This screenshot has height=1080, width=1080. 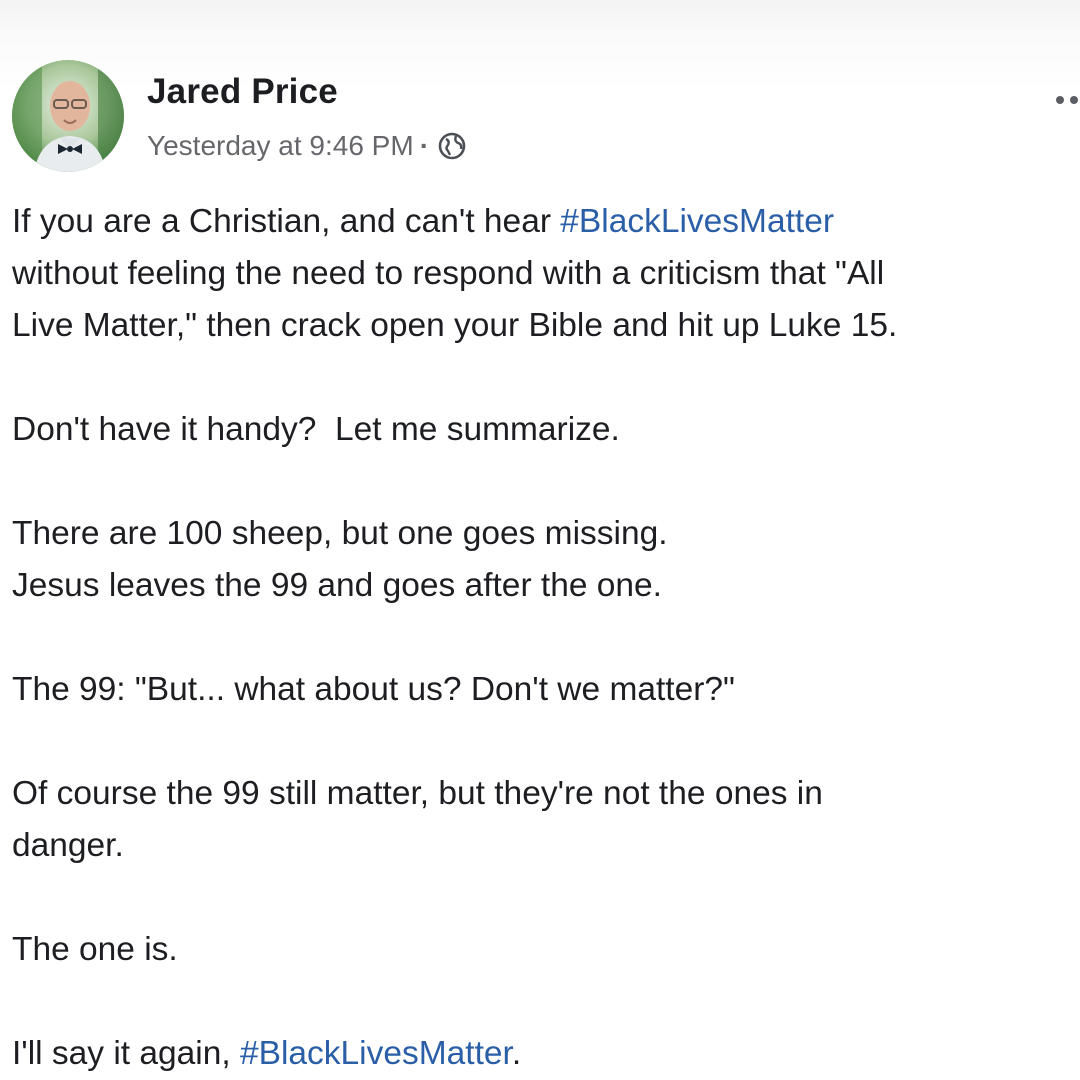 I want to click on post-meta: Yesterday at 9:46 PM ·, so click(x=307, y=146).